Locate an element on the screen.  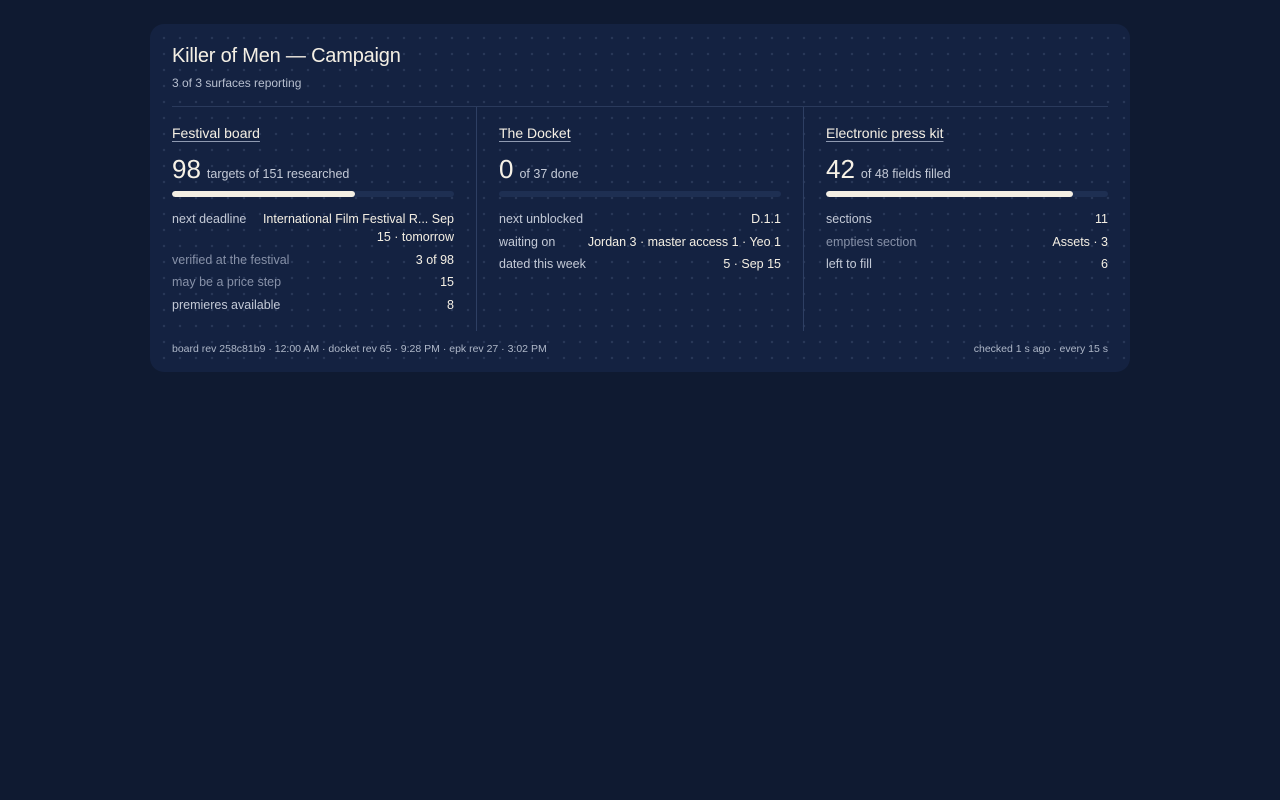
stat-row: dated this week 5 · Sep 15 is located at coordinates (640, 264).